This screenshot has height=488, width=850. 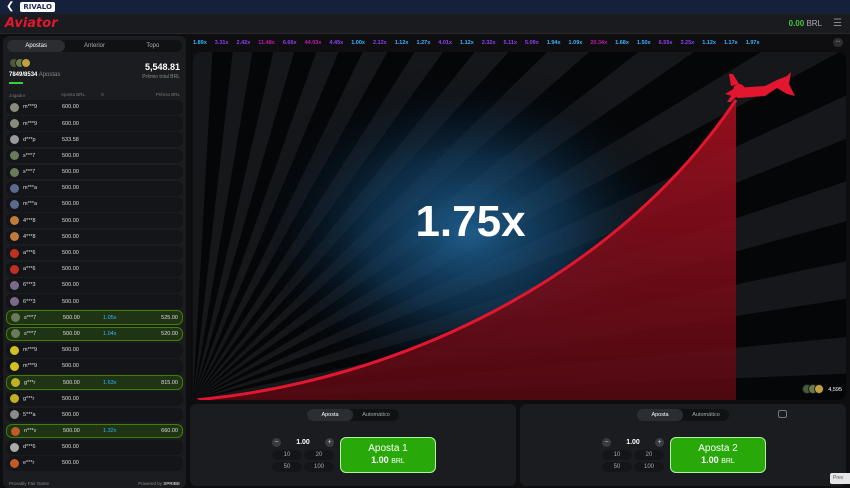 I want to click on prev-button: Prev, so click(x=840, y=478).